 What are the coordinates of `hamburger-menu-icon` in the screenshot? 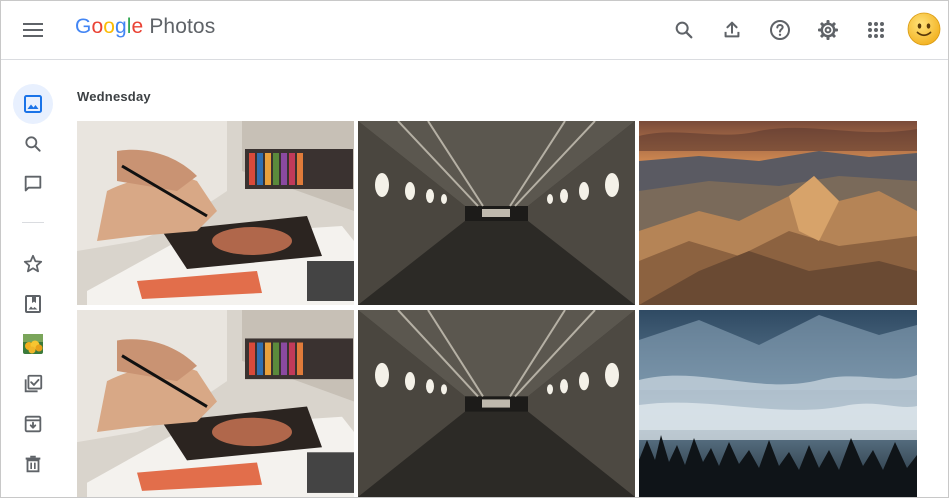 It's located at (33, 30).